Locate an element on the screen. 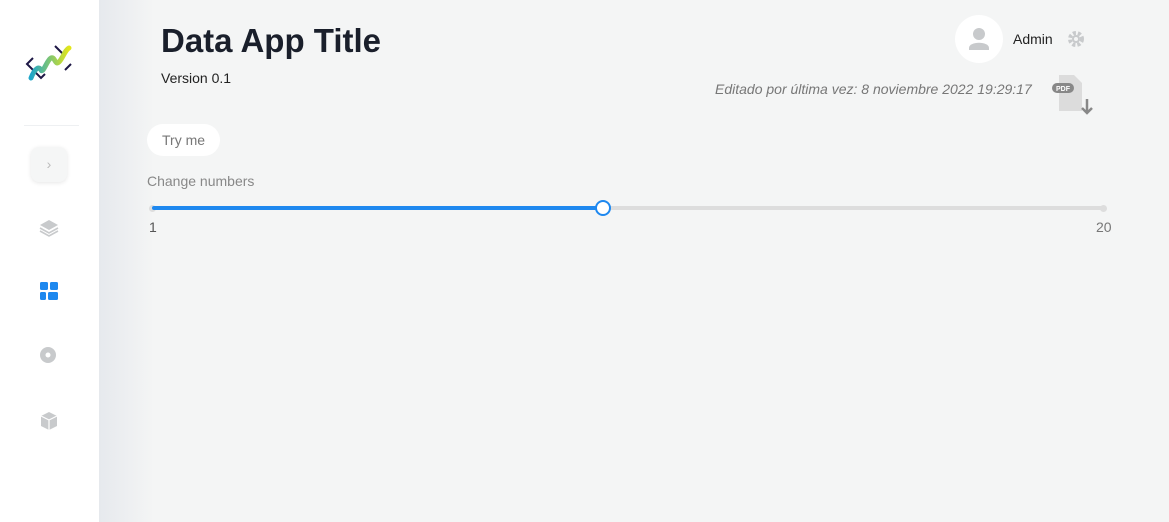 This screenshot has width=1169, height=522. download-pdf-button: PDF is located at coordinates (1074, 97).